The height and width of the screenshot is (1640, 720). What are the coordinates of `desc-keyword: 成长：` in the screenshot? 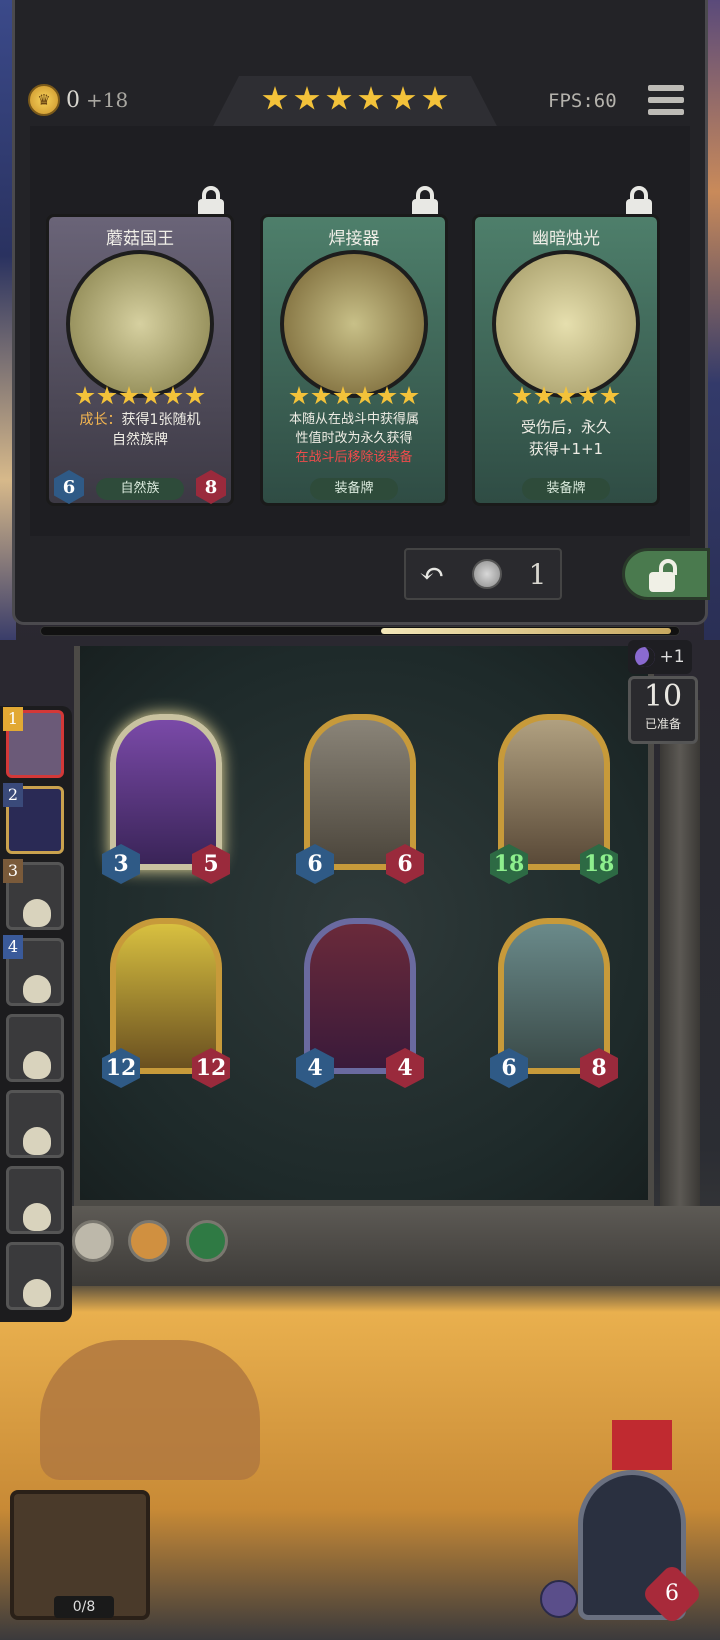 It's located at (100, 420).